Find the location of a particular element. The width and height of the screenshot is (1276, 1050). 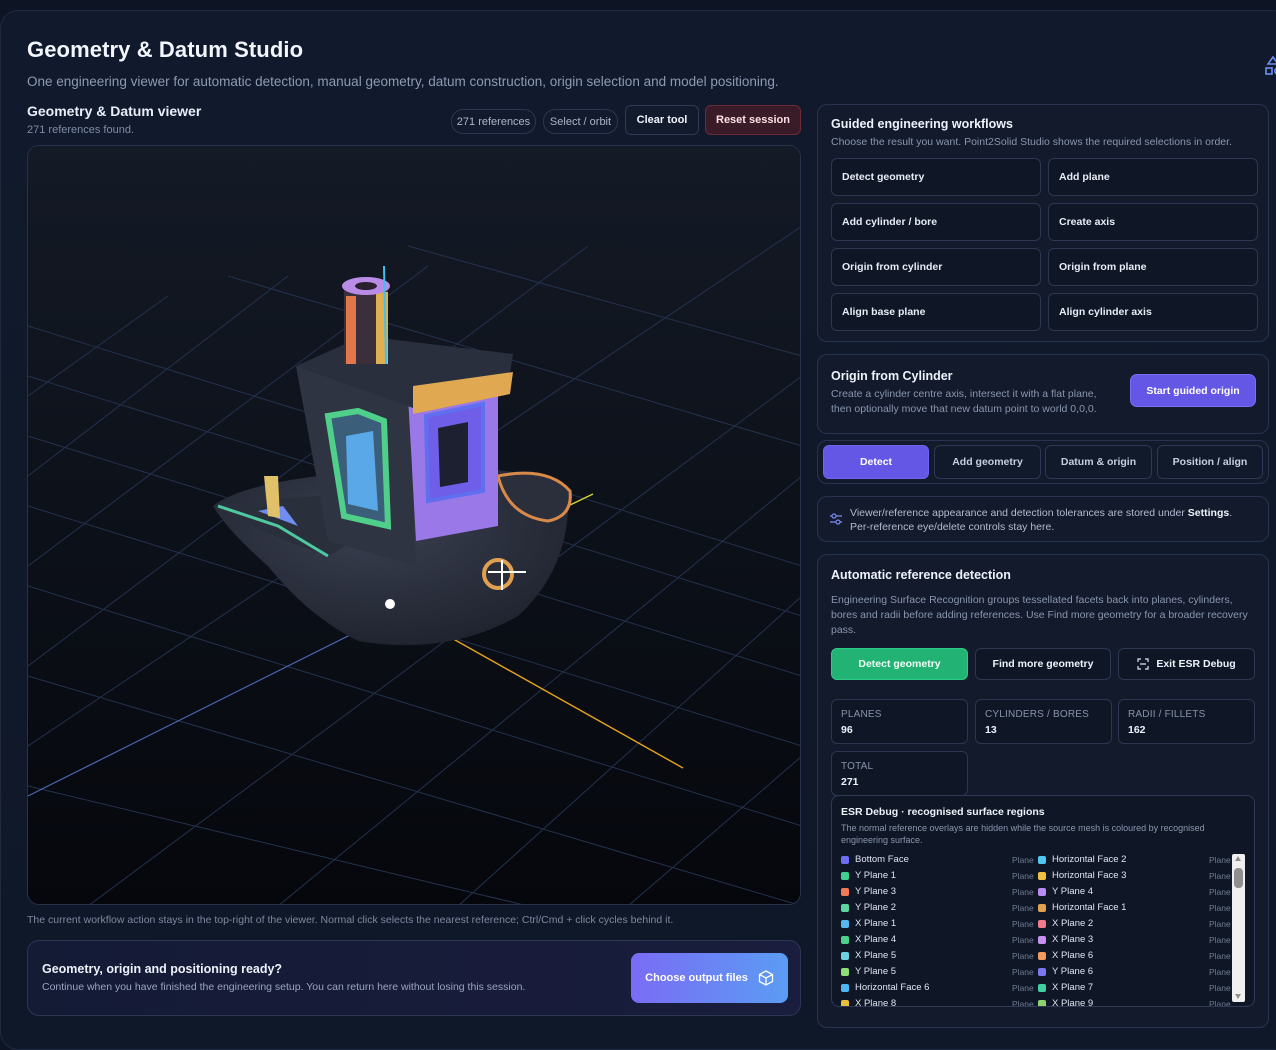

esr-legend-item: X Plane 6 is located at coordinates (1065, 955).